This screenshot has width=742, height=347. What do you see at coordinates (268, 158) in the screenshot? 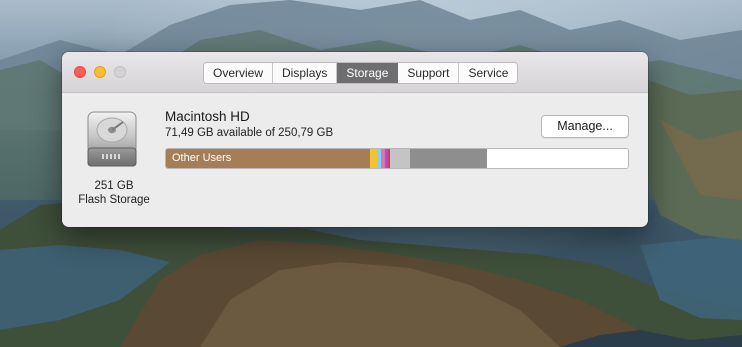
I see `storage-segment: Other Users` at bounding box center [268, 158].